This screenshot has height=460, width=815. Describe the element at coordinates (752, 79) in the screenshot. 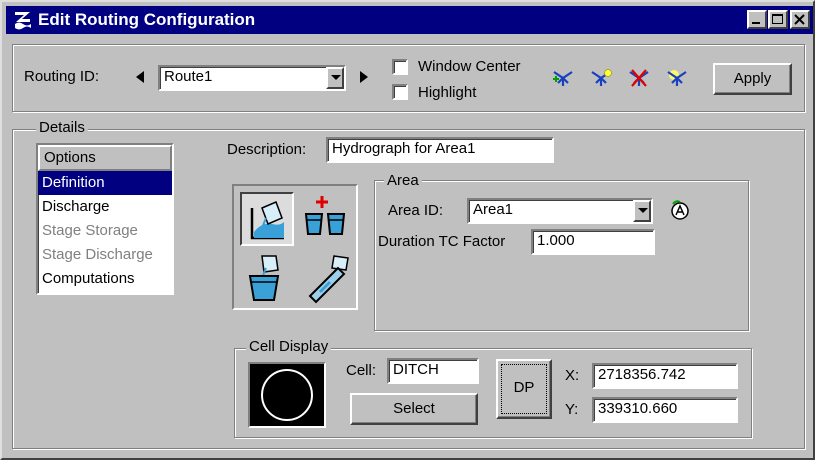

I see `apply-button: Apply` at that location.